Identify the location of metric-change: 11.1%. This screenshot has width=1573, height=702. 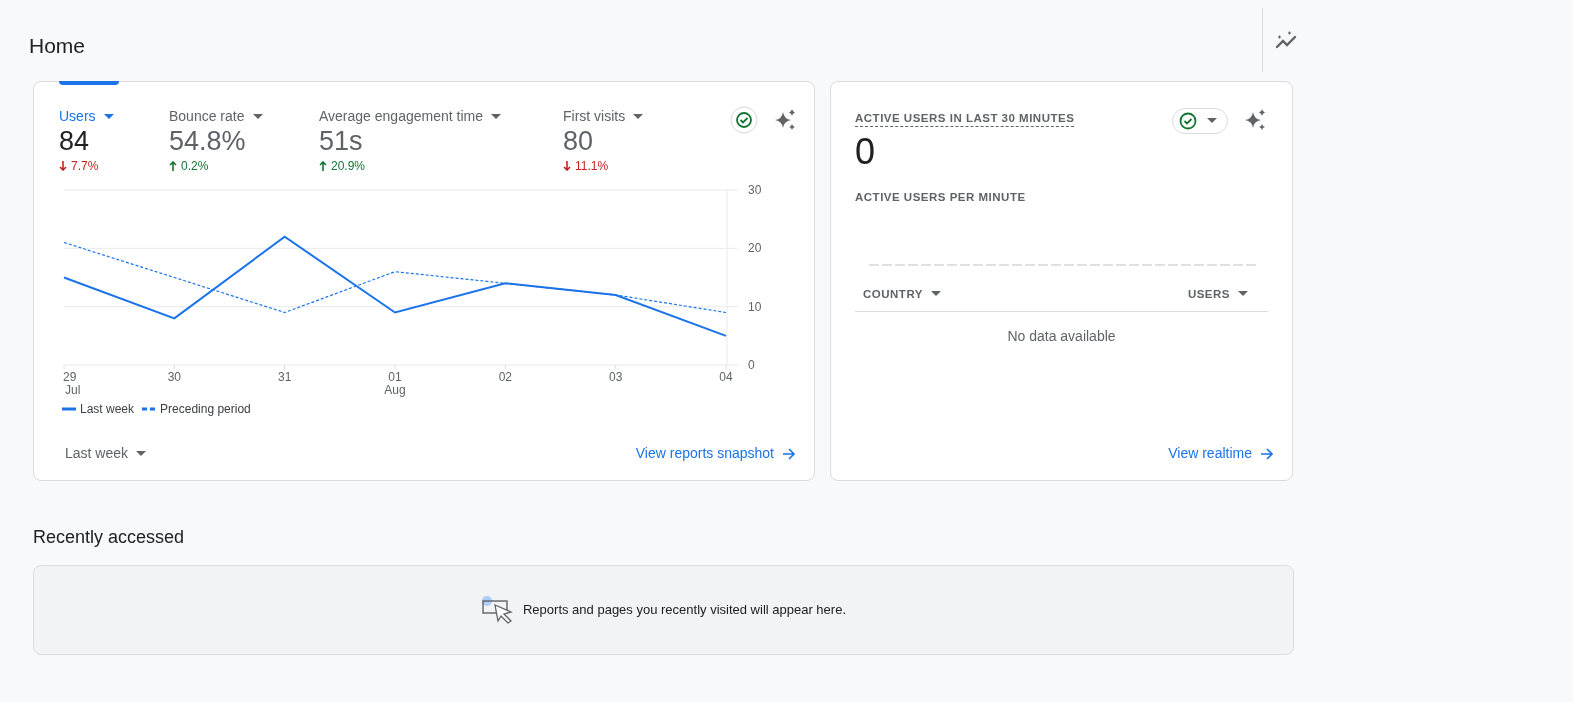
(586, 165).